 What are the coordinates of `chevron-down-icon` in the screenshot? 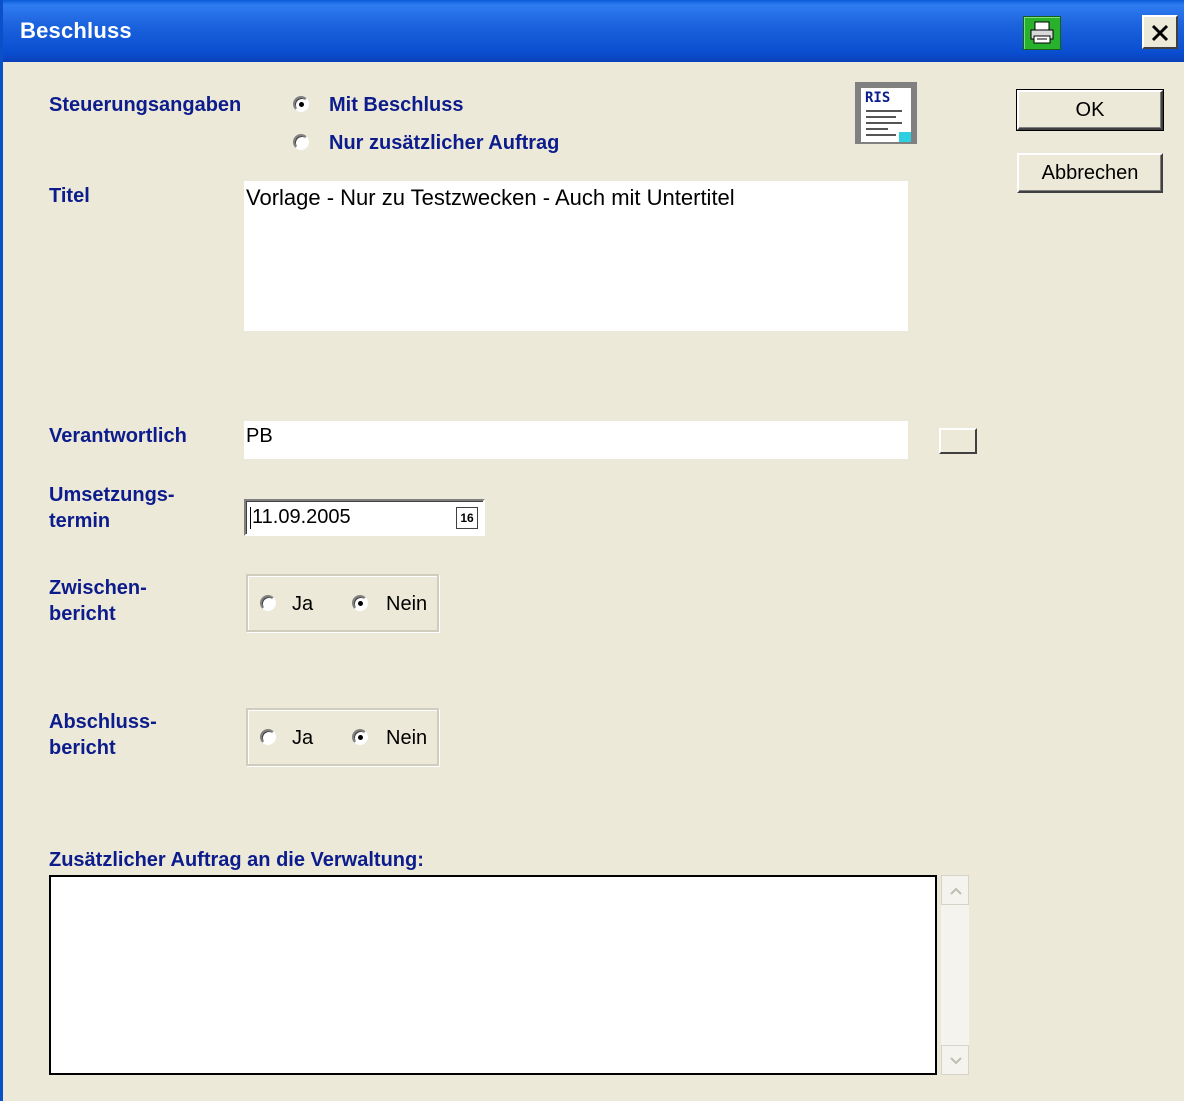 It's located at (956, 1061).